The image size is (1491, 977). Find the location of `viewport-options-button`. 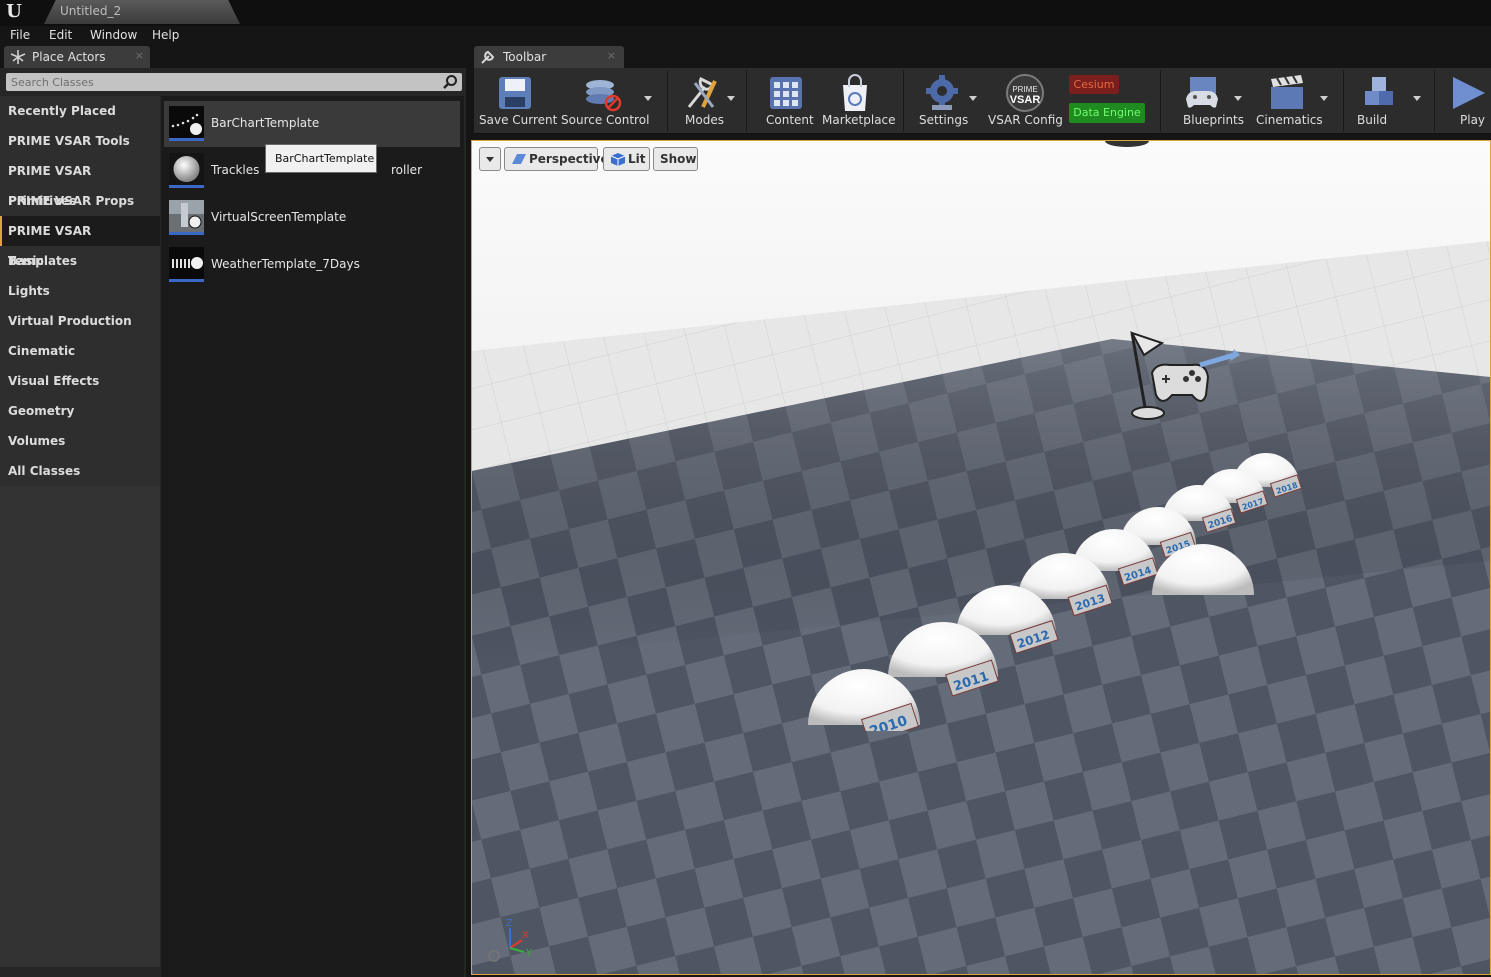

viewport-options-button is located at coordinates (490, 159).